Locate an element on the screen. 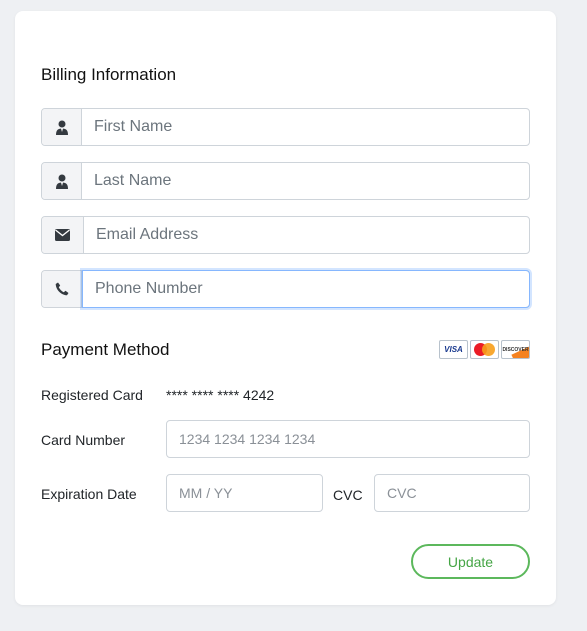  envelope-icon is located at coordinates (63, 235).